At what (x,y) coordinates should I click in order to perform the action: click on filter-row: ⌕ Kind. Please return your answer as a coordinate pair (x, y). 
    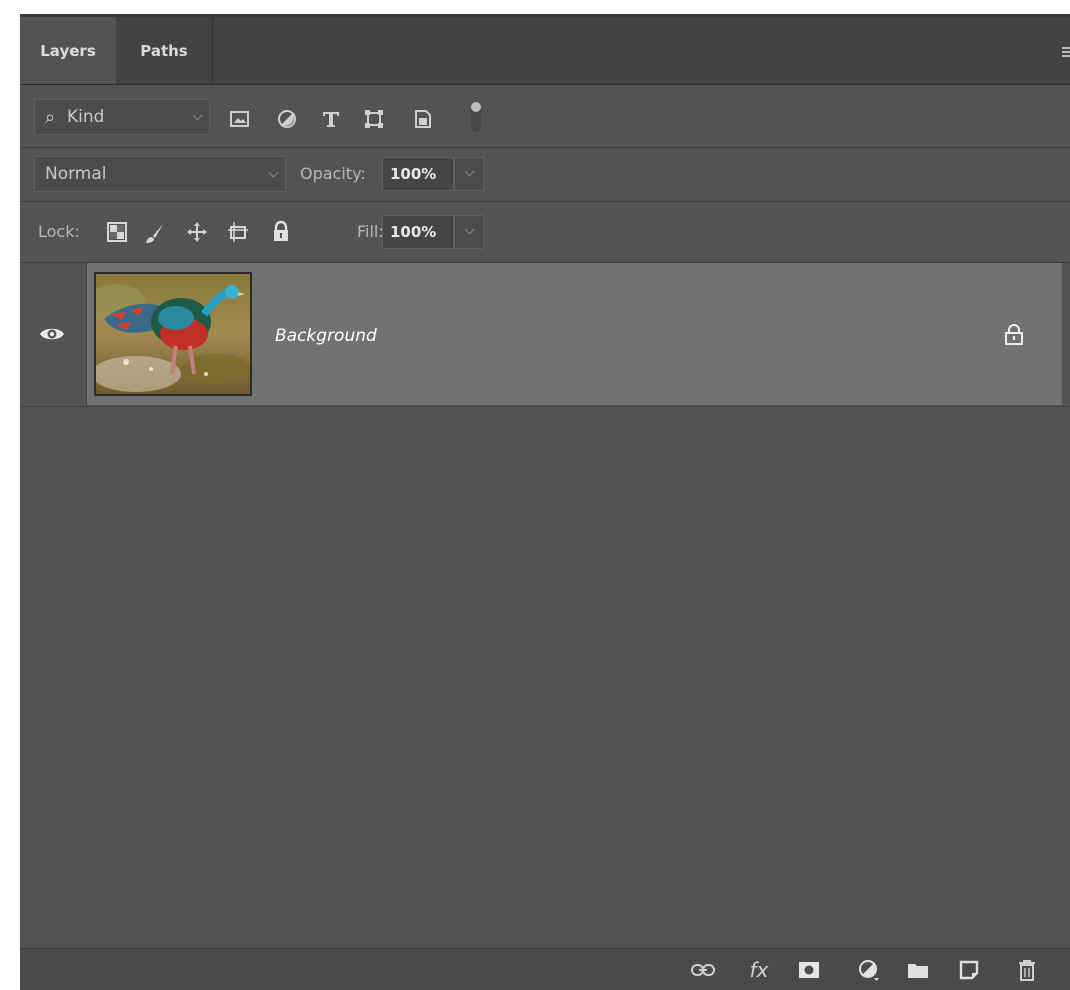
    Looking at the image, I should click on (545, 116).